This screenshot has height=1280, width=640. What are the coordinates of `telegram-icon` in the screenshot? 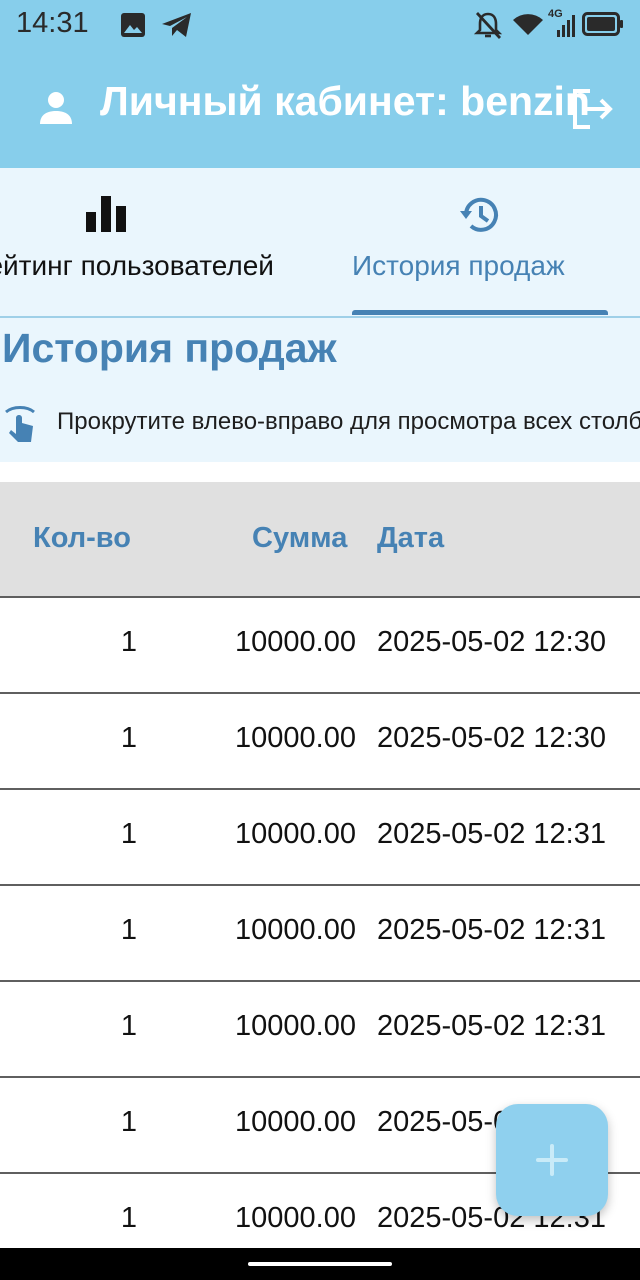 It's located at (176, 25).